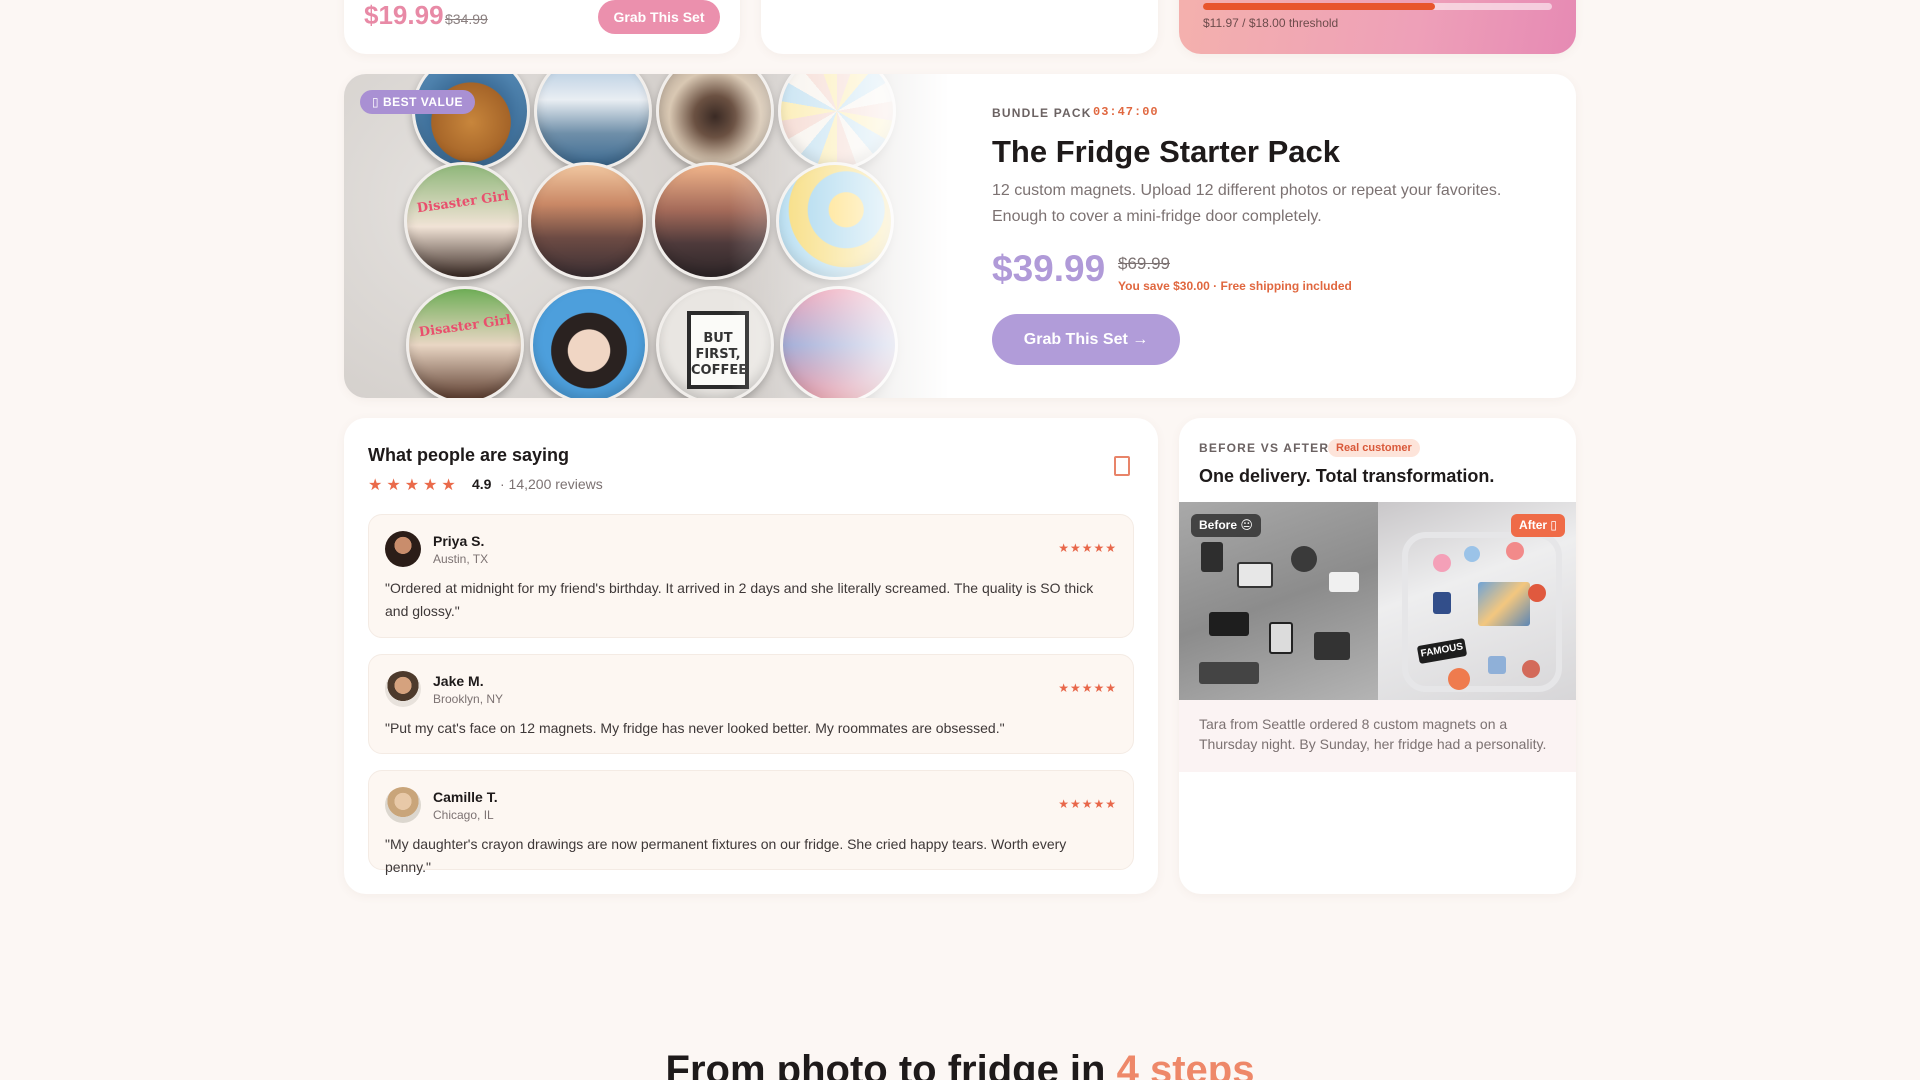 The image size is (1920, 1080). Describe the element at coordinates (1166, 151) in the screenshot. I see `bundle-title: The Fridge Starter Pack` at that location.